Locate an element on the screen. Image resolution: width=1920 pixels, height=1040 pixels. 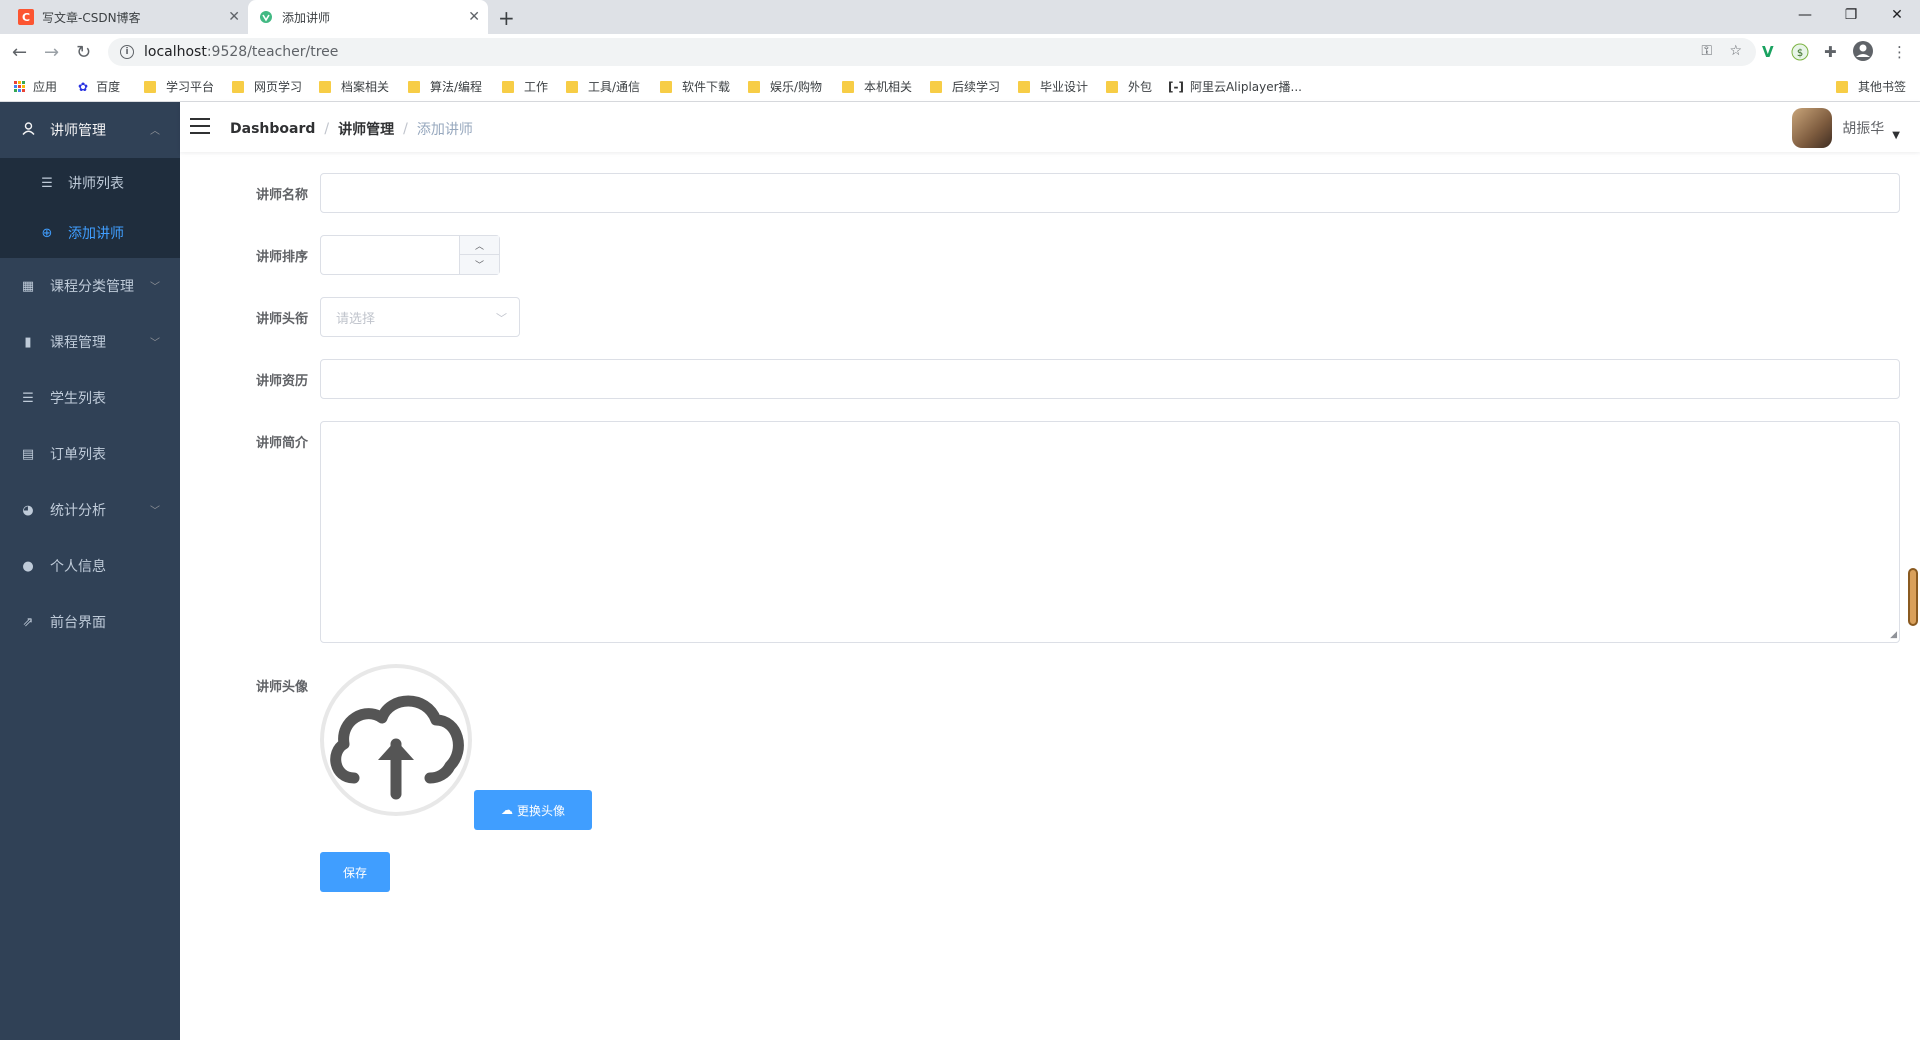
aliyun-icon: [-] is located at coordinates (1176, 86).